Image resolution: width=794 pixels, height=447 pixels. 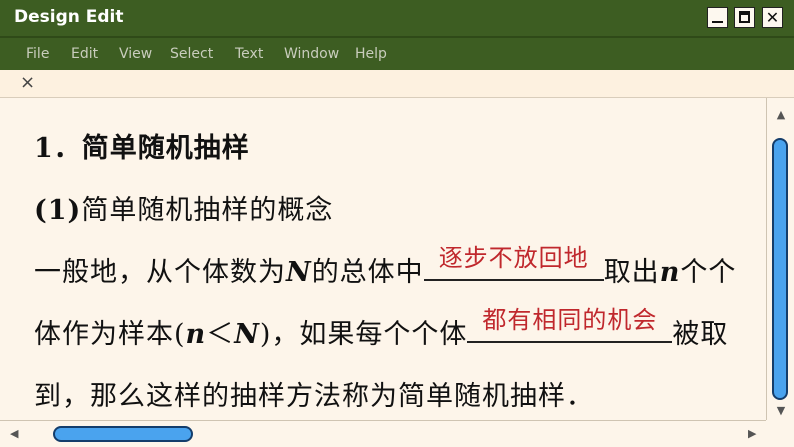 I want to click on close-panel-icon: ×, so click(x=27, y=82).